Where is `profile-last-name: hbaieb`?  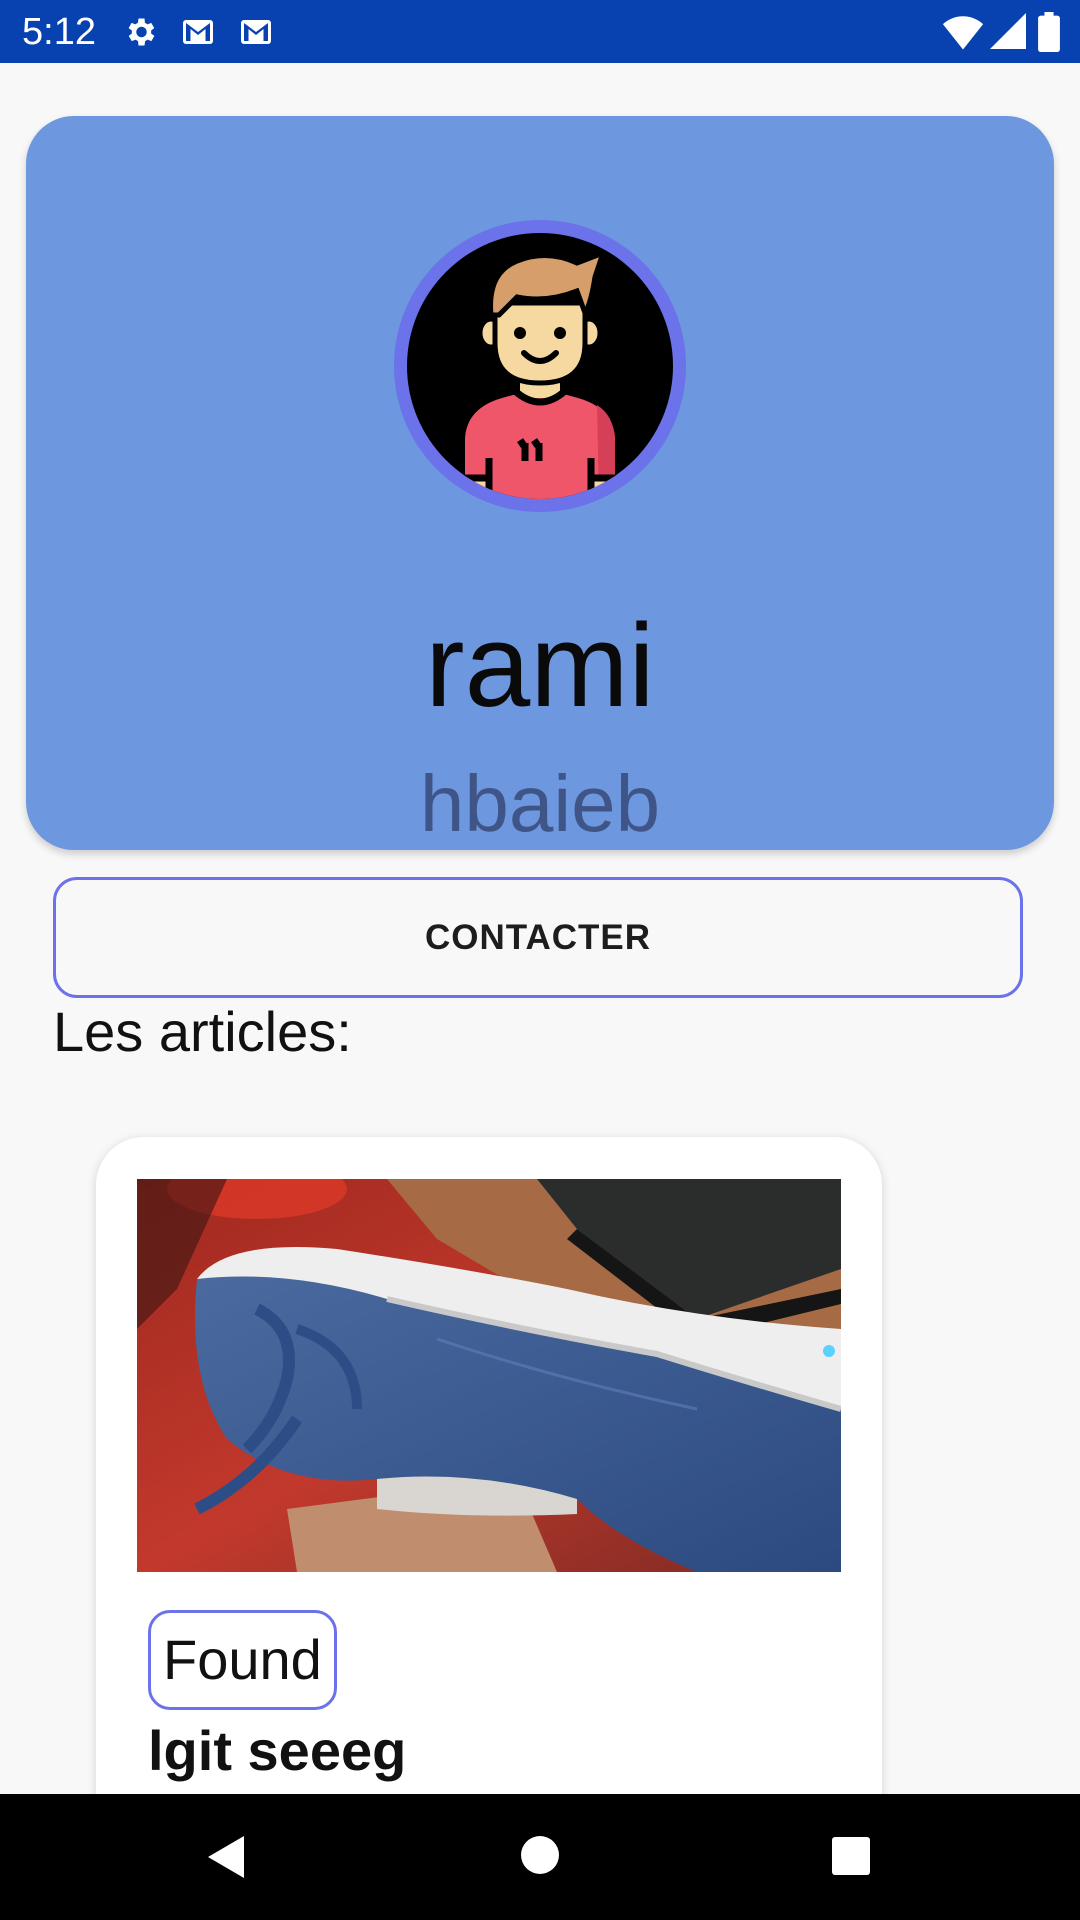 profile-last-name: hbaieb is located at coordinates (540, 803).